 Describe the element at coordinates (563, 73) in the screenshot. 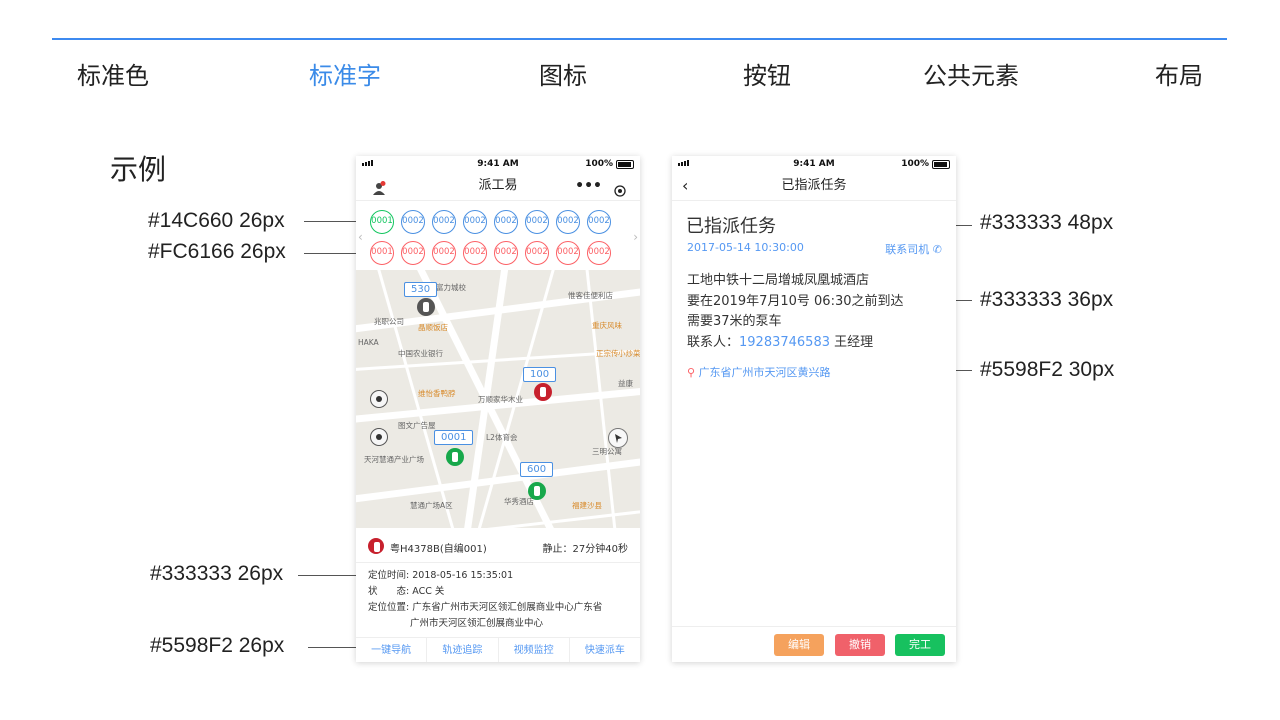

I see `nav-item-icons: 图标` at that location.